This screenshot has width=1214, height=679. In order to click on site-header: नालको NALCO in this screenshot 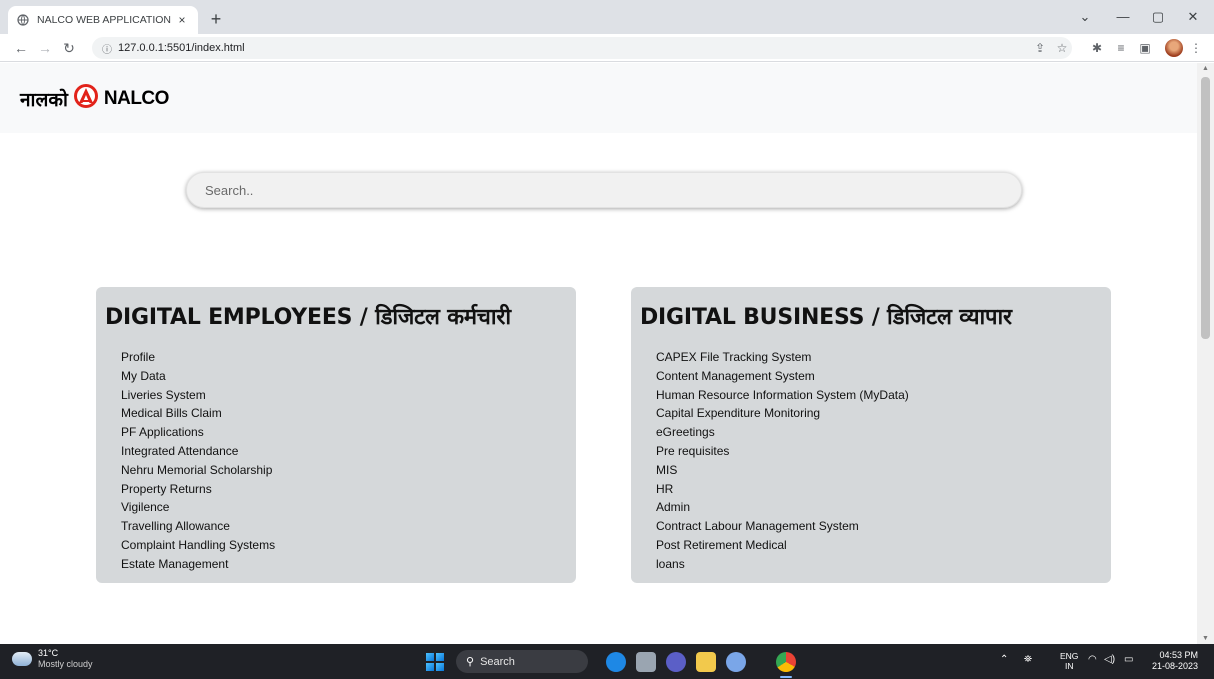, I will do `click(598, 98)`.